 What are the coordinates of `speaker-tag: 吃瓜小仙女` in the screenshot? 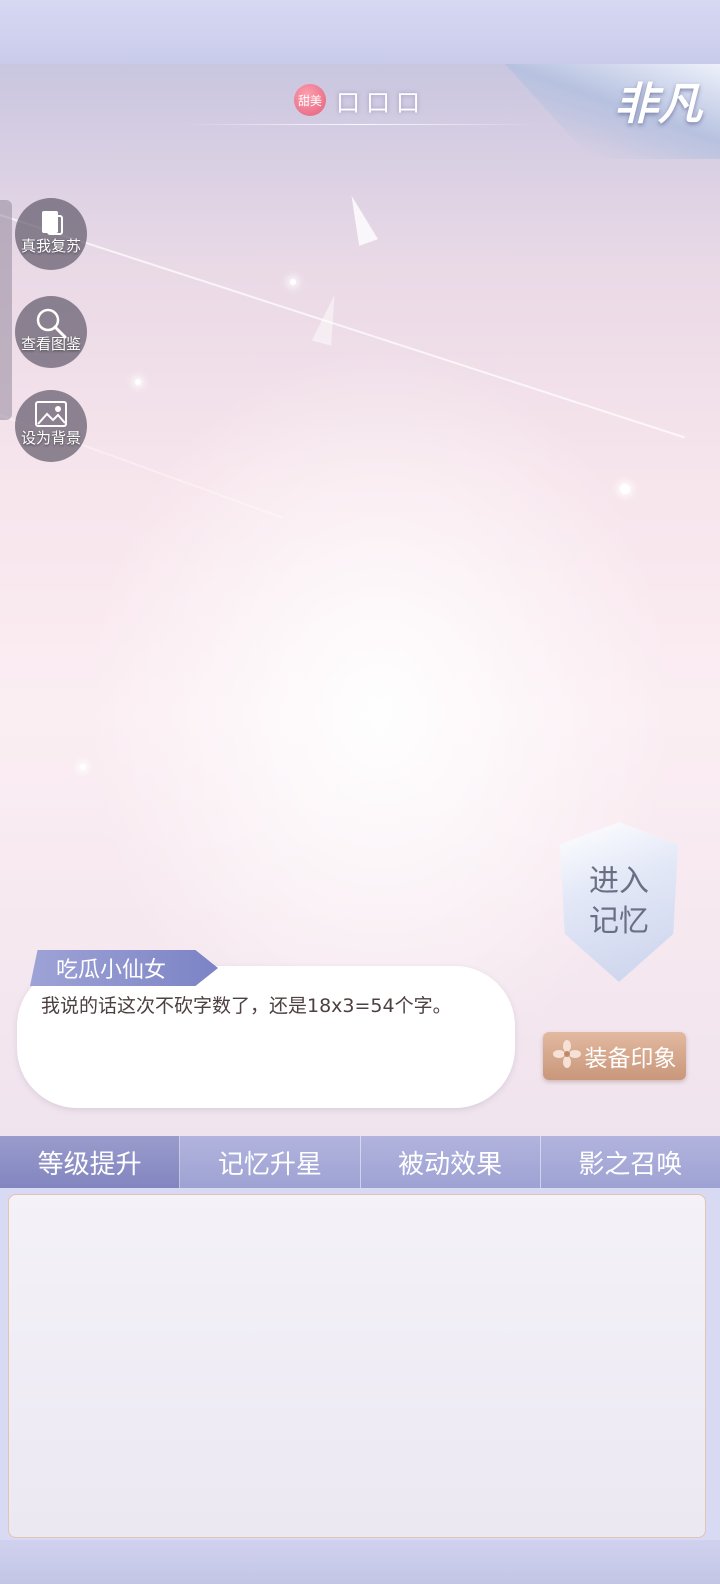 It's located at (124, 968).